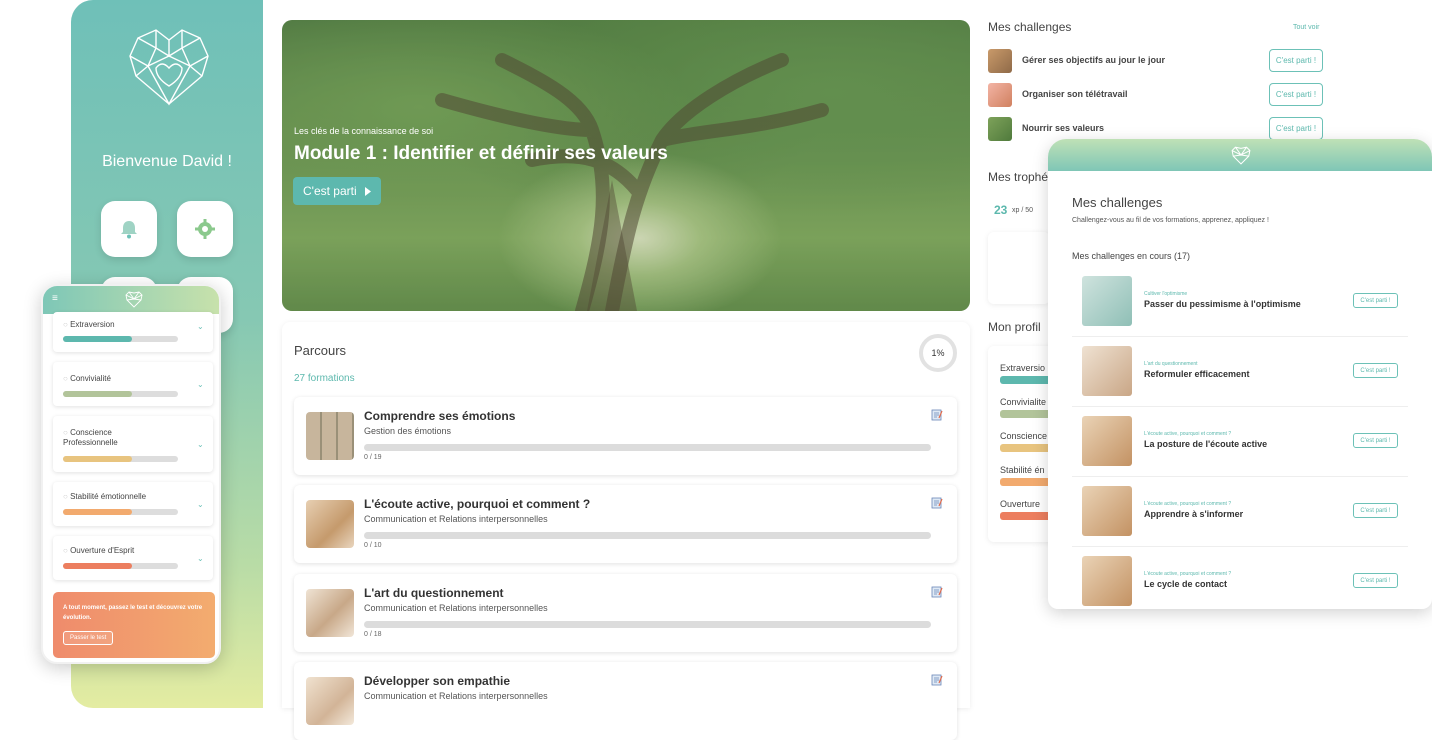 This screenshot has width=1432, height=740. I want to click on challenge-title: Le cycle de contact, so click(1186, 584).